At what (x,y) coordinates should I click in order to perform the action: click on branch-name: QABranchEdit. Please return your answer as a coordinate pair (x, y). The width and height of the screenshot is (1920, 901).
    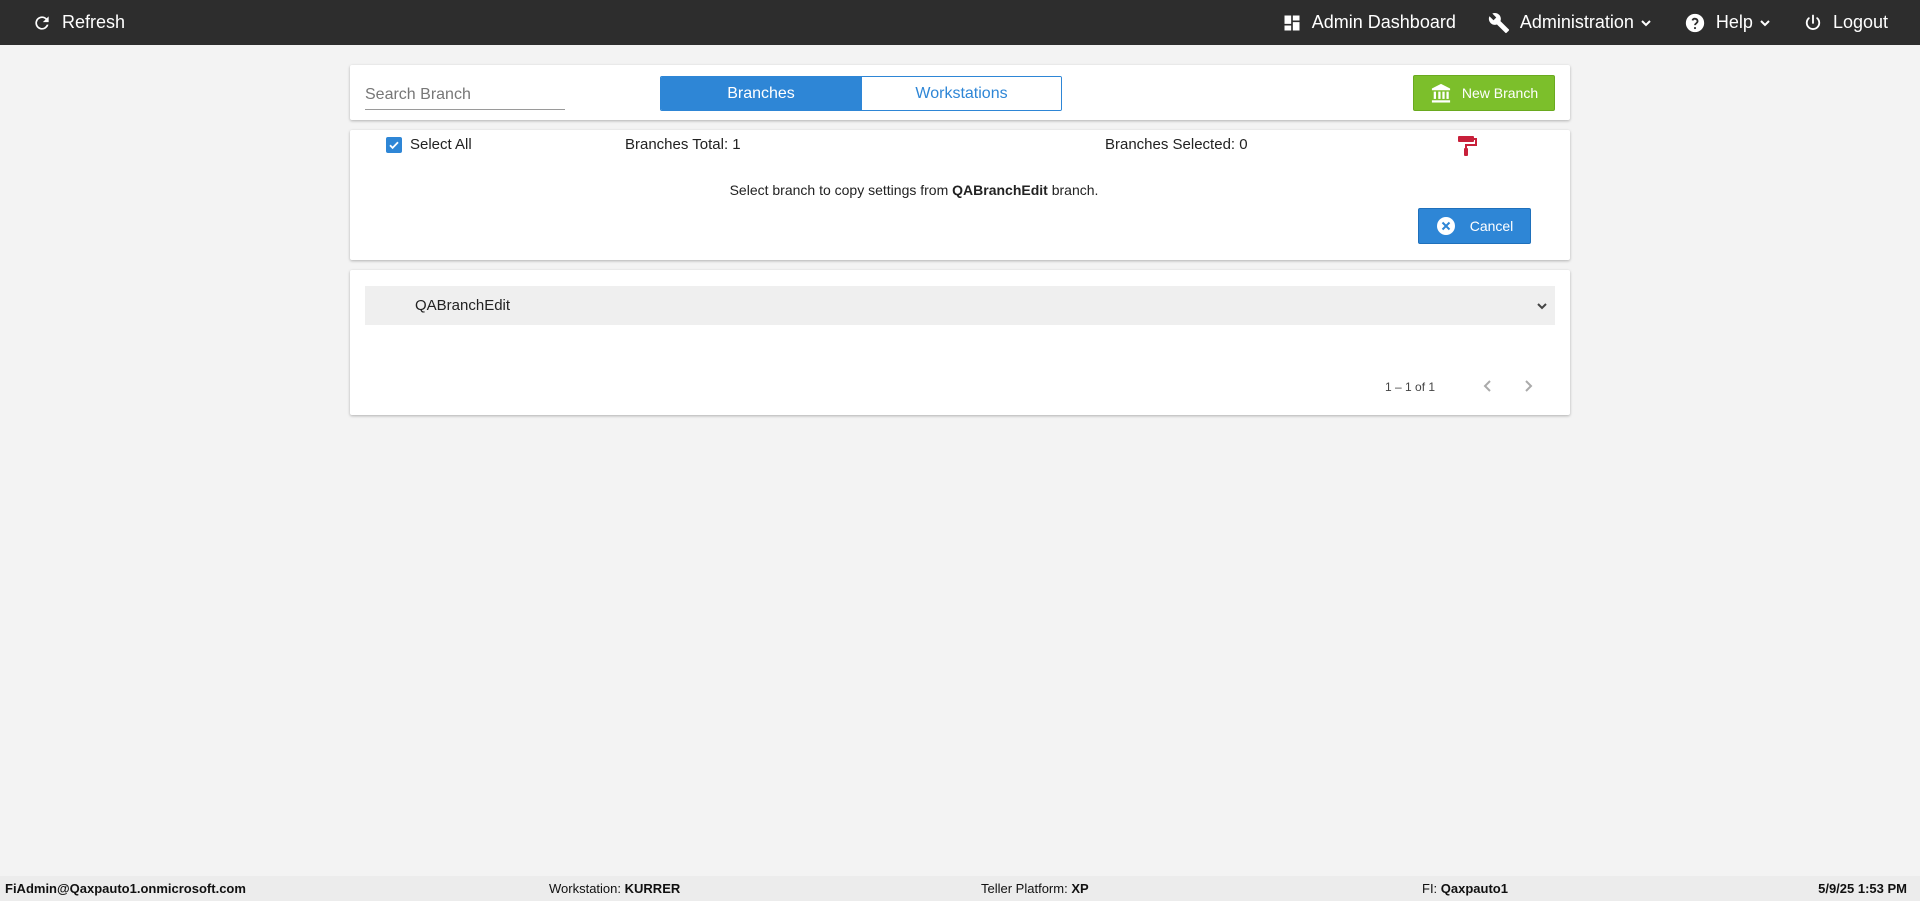
    Looking at the image, I should click on (463, 305).